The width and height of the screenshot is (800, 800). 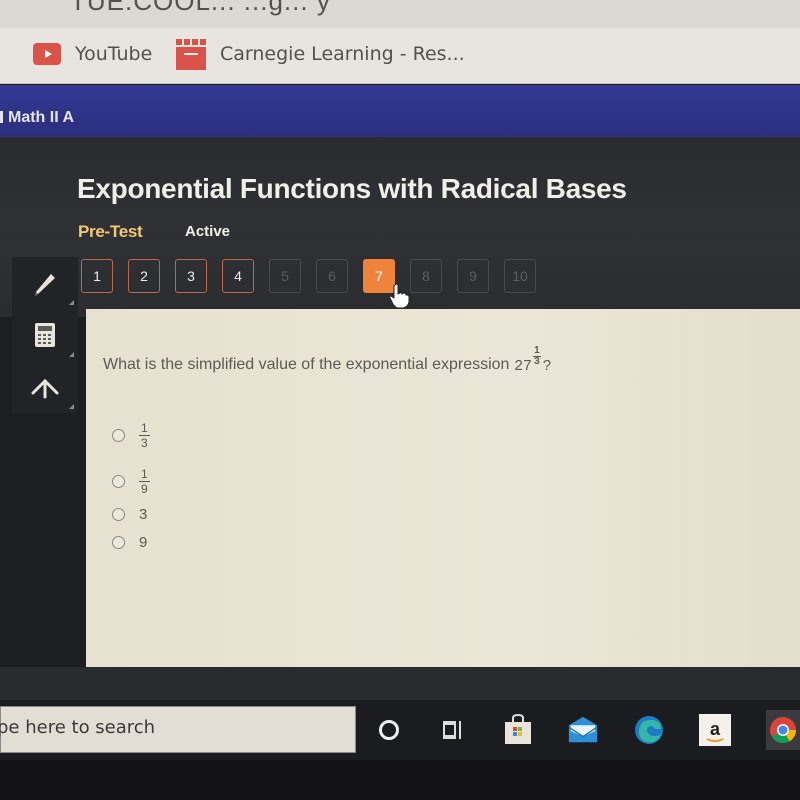 I want to click on youtube-icon, so click(x=47, y=54).